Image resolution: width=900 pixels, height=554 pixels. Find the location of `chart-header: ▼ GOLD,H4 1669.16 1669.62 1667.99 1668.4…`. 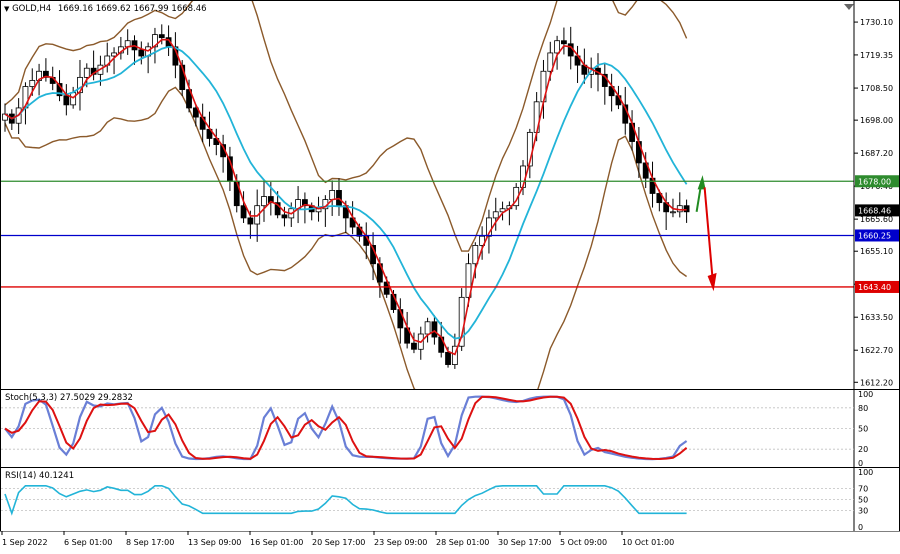

chart-header: ▼ GOLD,H4 1669.16 1669.62 1667.99 1668.4… is located at coordinates (105, 9).